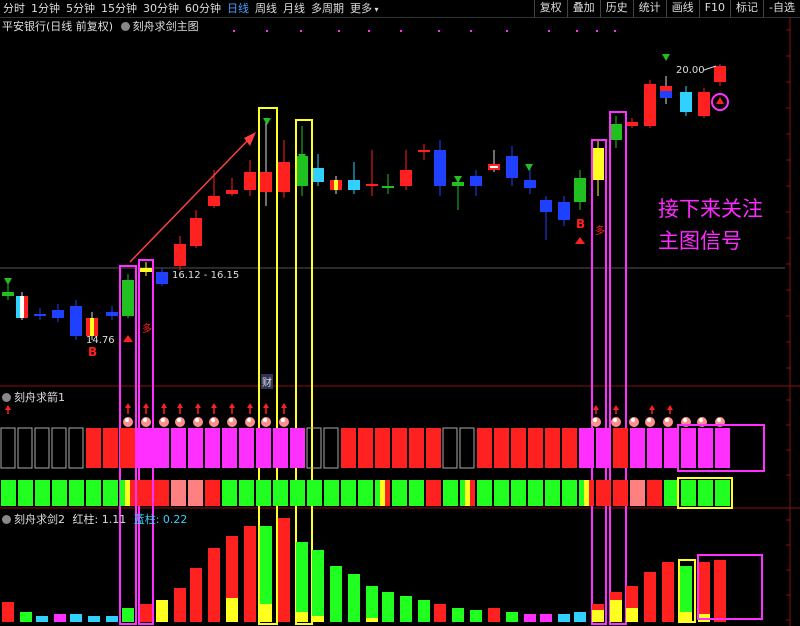 The width and height of the screenshot is (800, 626). What do you see at coordinates (39, 397) in the screenshot?
I see `arrow-panel-name: 刻舟求箭1` at bounding box center [39, 397].